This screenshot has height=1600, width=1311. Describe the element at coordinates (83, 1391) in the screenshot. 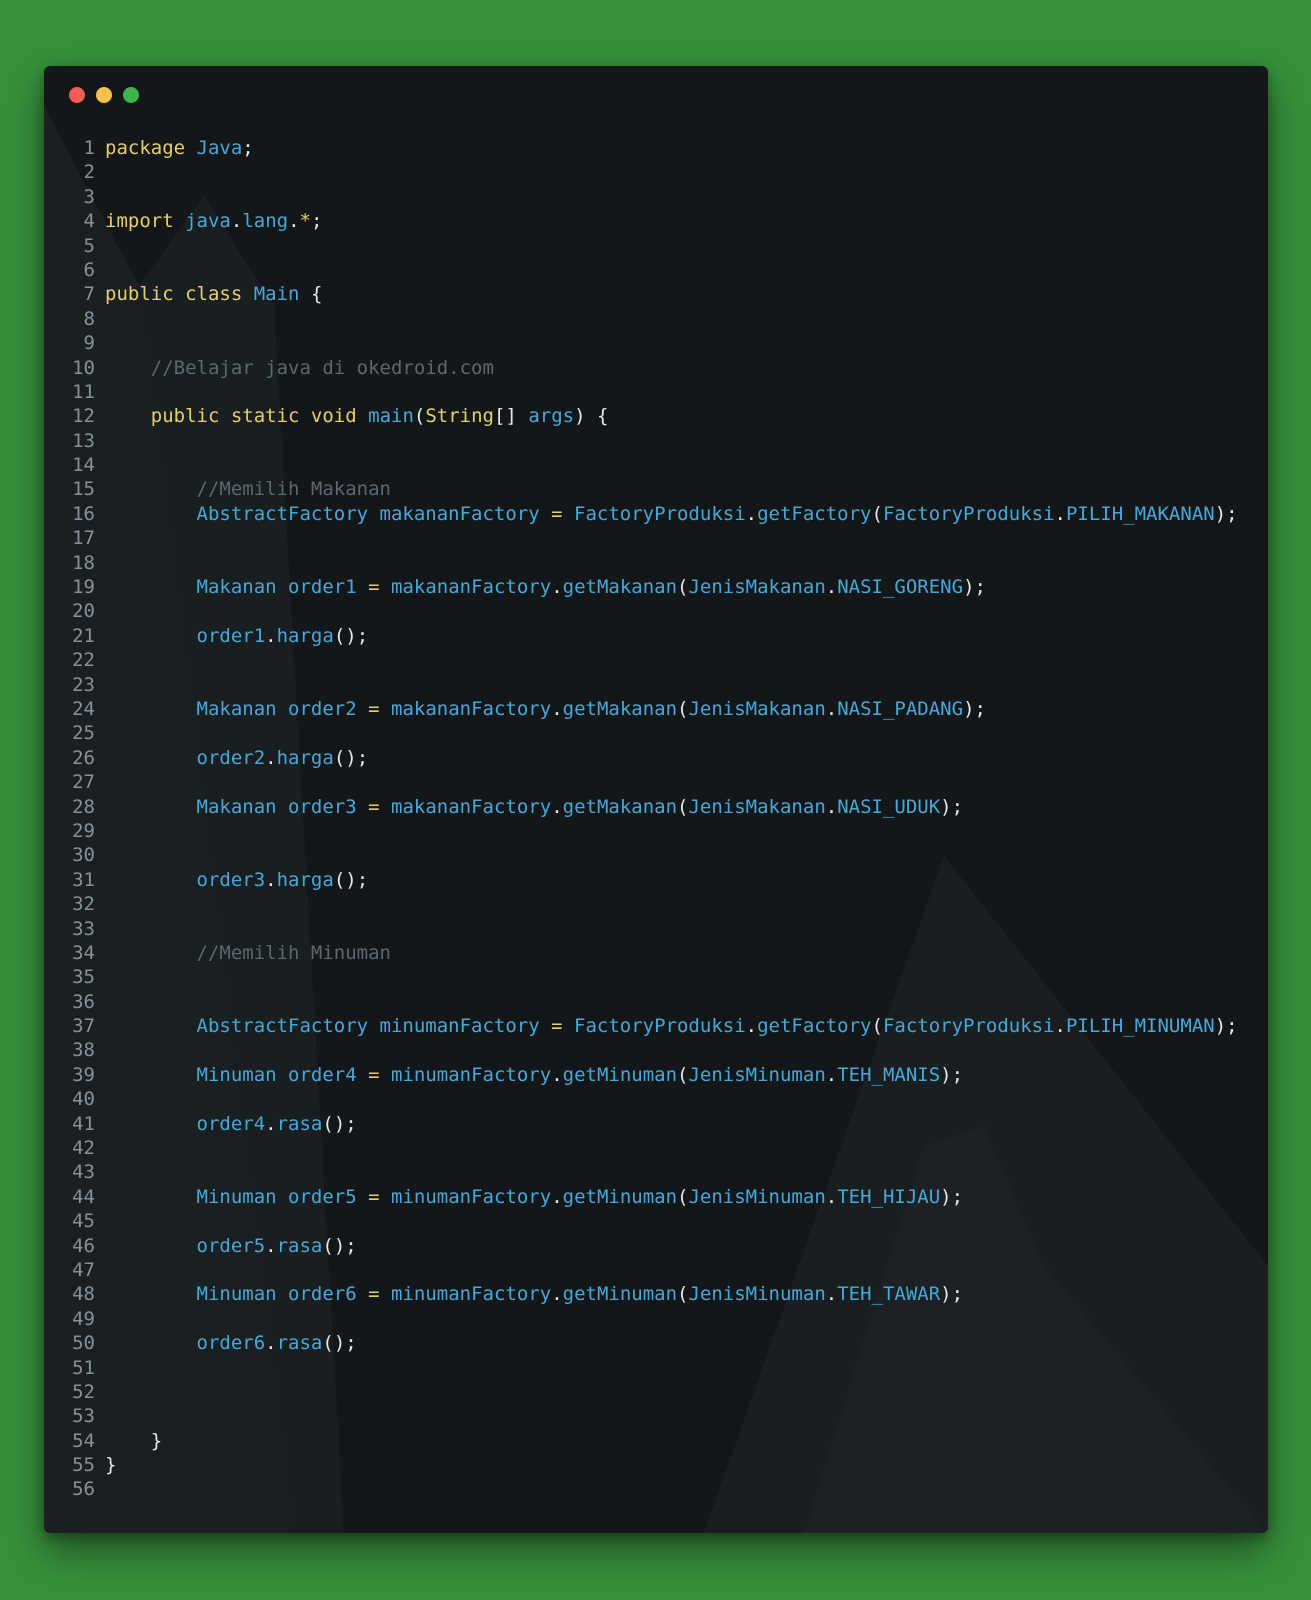

I see `line-number: 52` at that location.